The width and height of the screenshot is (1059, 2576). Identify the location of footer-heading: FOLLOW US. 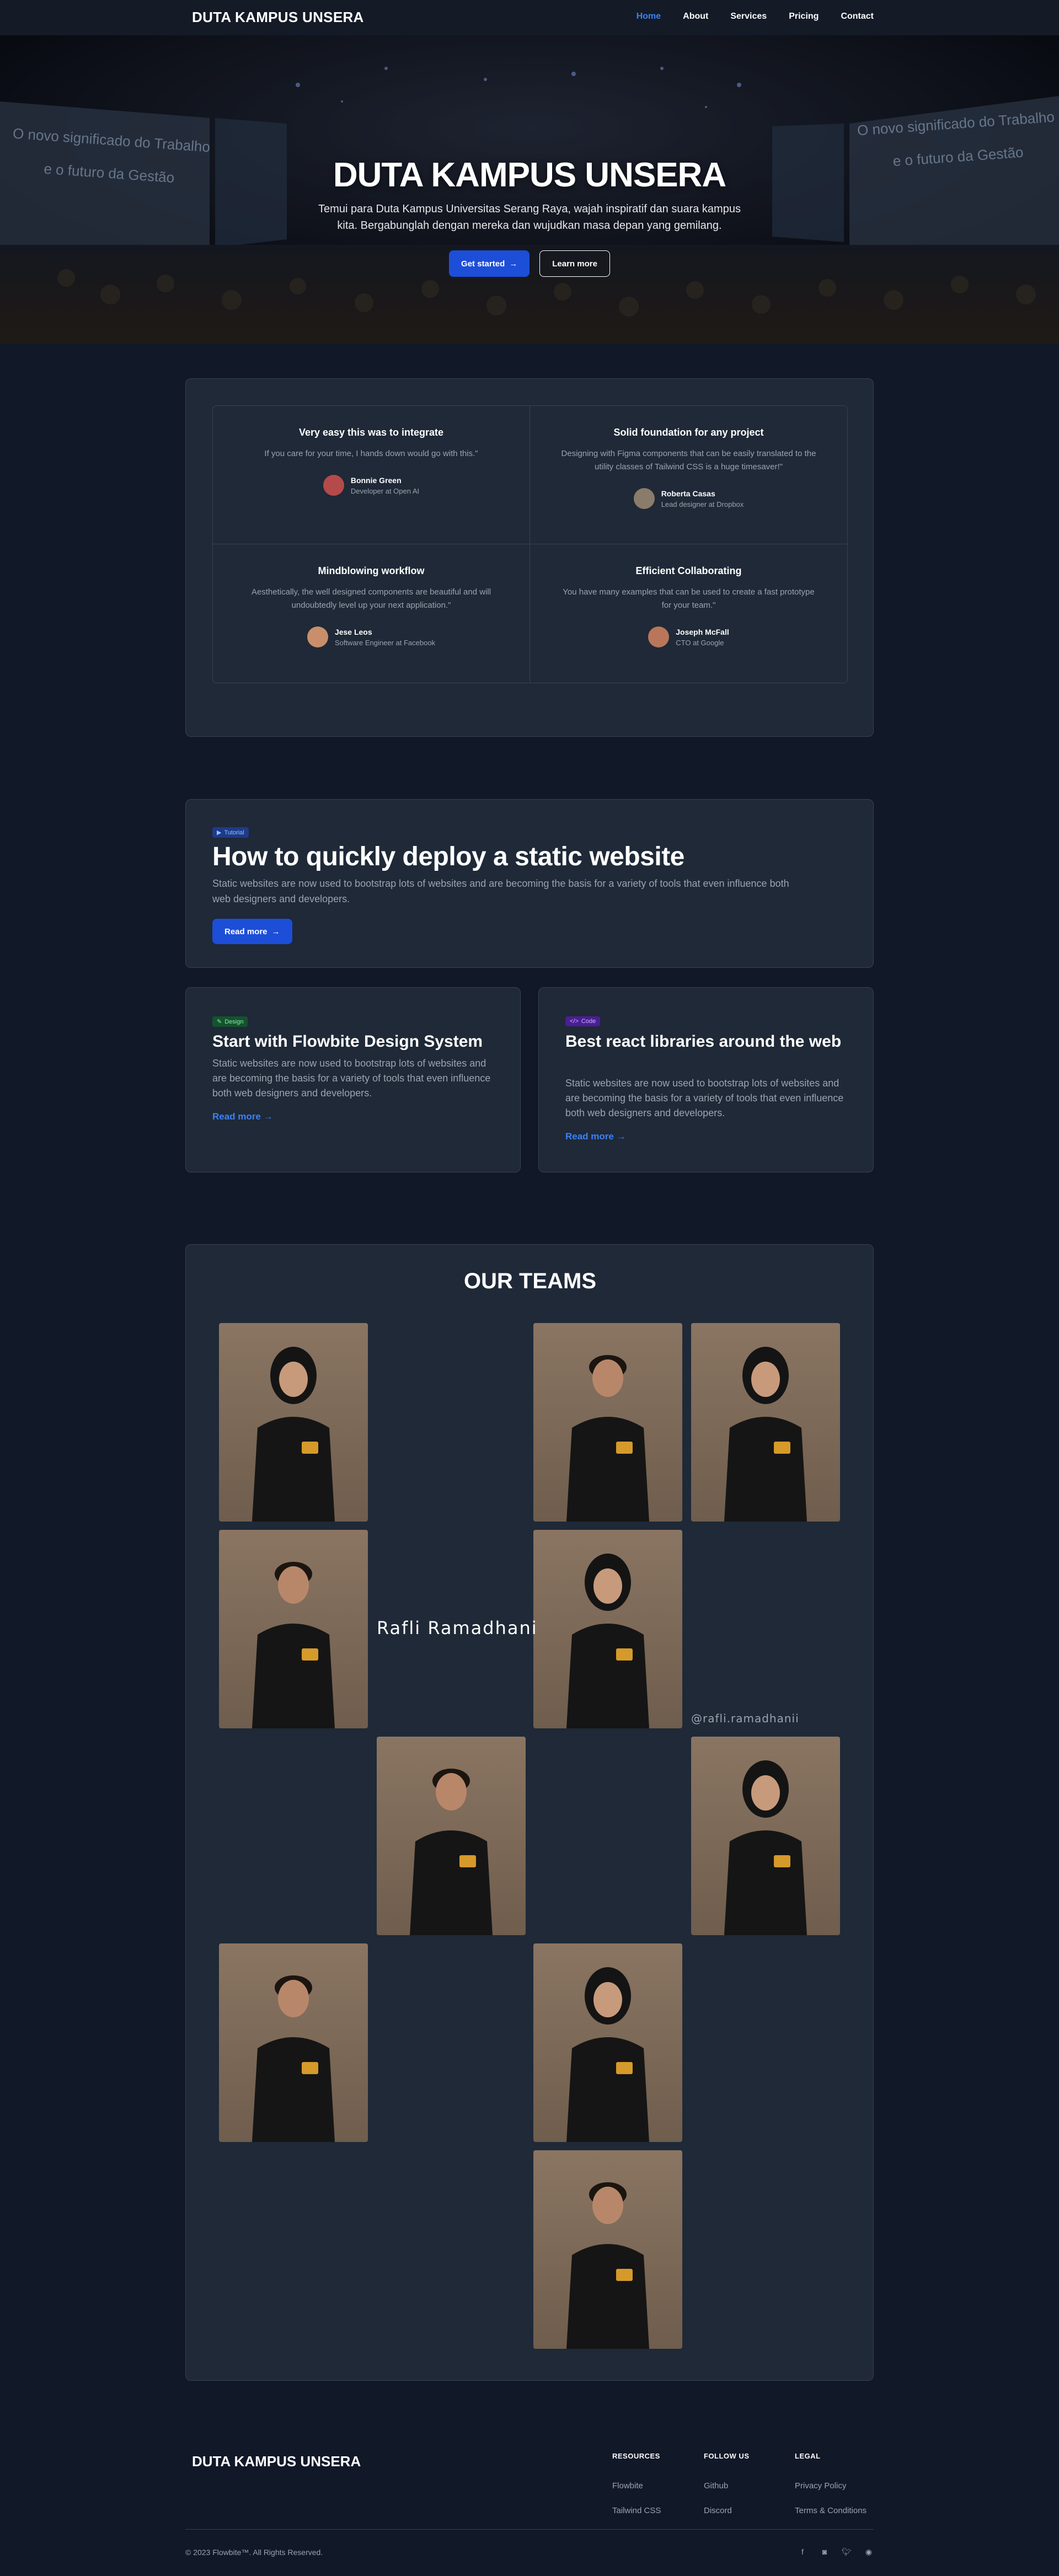
(727, 2456).